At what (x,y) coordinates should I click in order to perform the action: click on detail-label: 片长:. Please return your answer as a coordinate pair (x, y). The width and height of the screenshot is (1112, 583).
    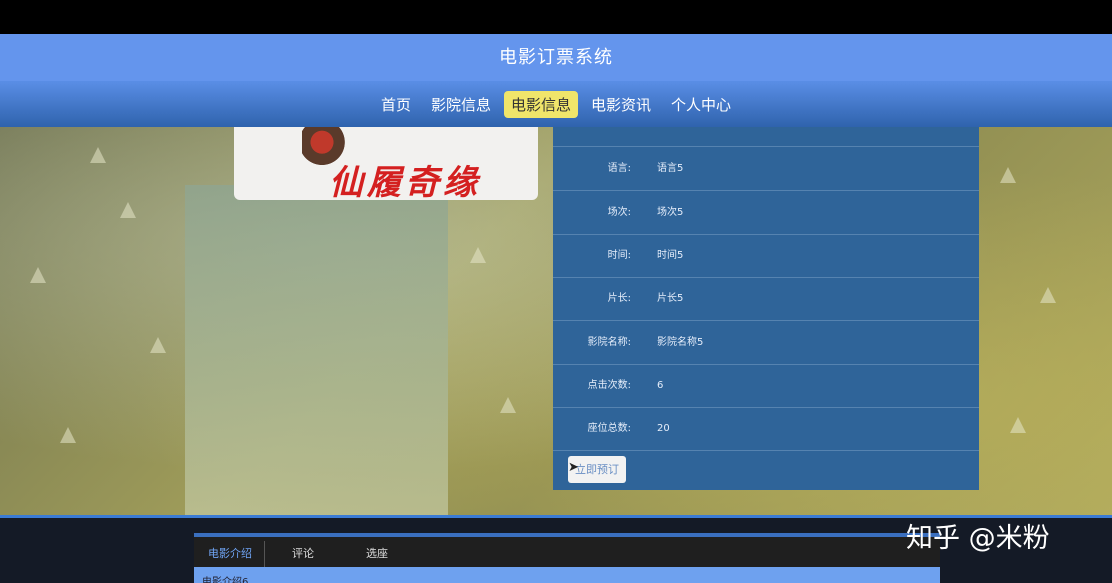
    Looking at the image, I should click on (619, 298).